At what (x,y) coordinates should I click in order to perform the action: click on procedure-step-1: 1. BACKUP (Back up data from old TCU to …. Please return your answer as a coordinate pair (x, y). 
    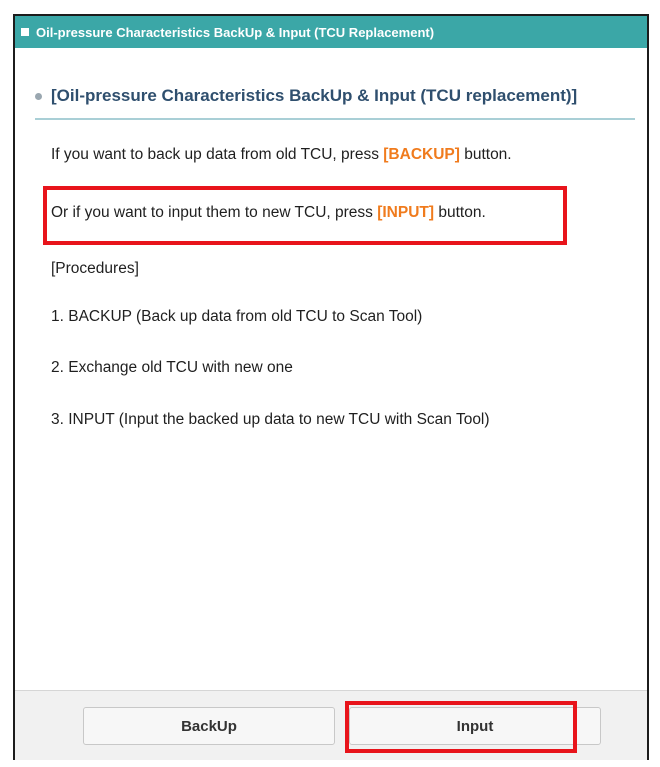
    Looking at the image, I should click on (237, 316).